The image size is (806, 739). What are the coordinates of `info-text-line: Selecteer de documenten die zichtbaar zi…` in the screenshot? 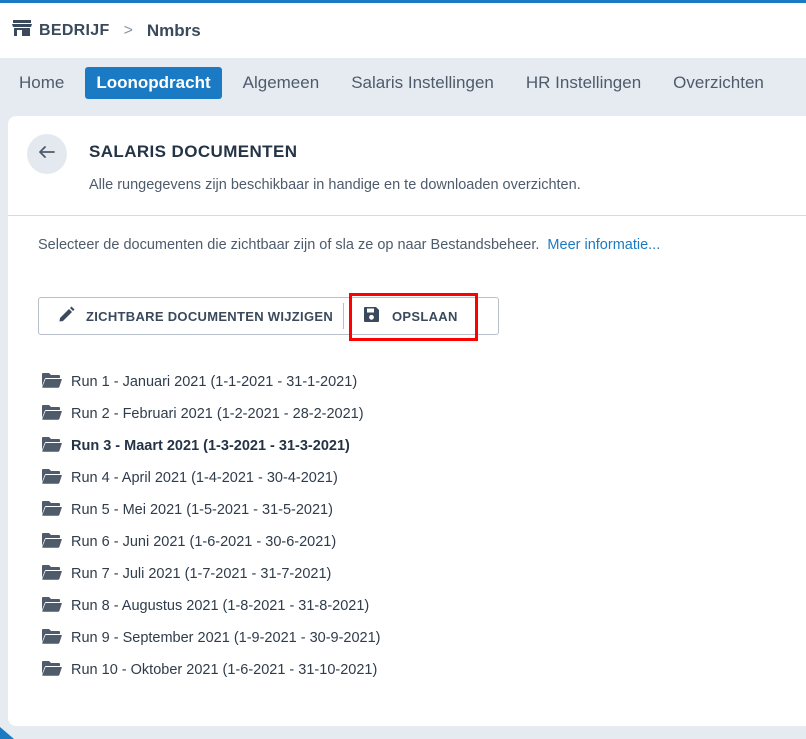 It's located at (349, 245).